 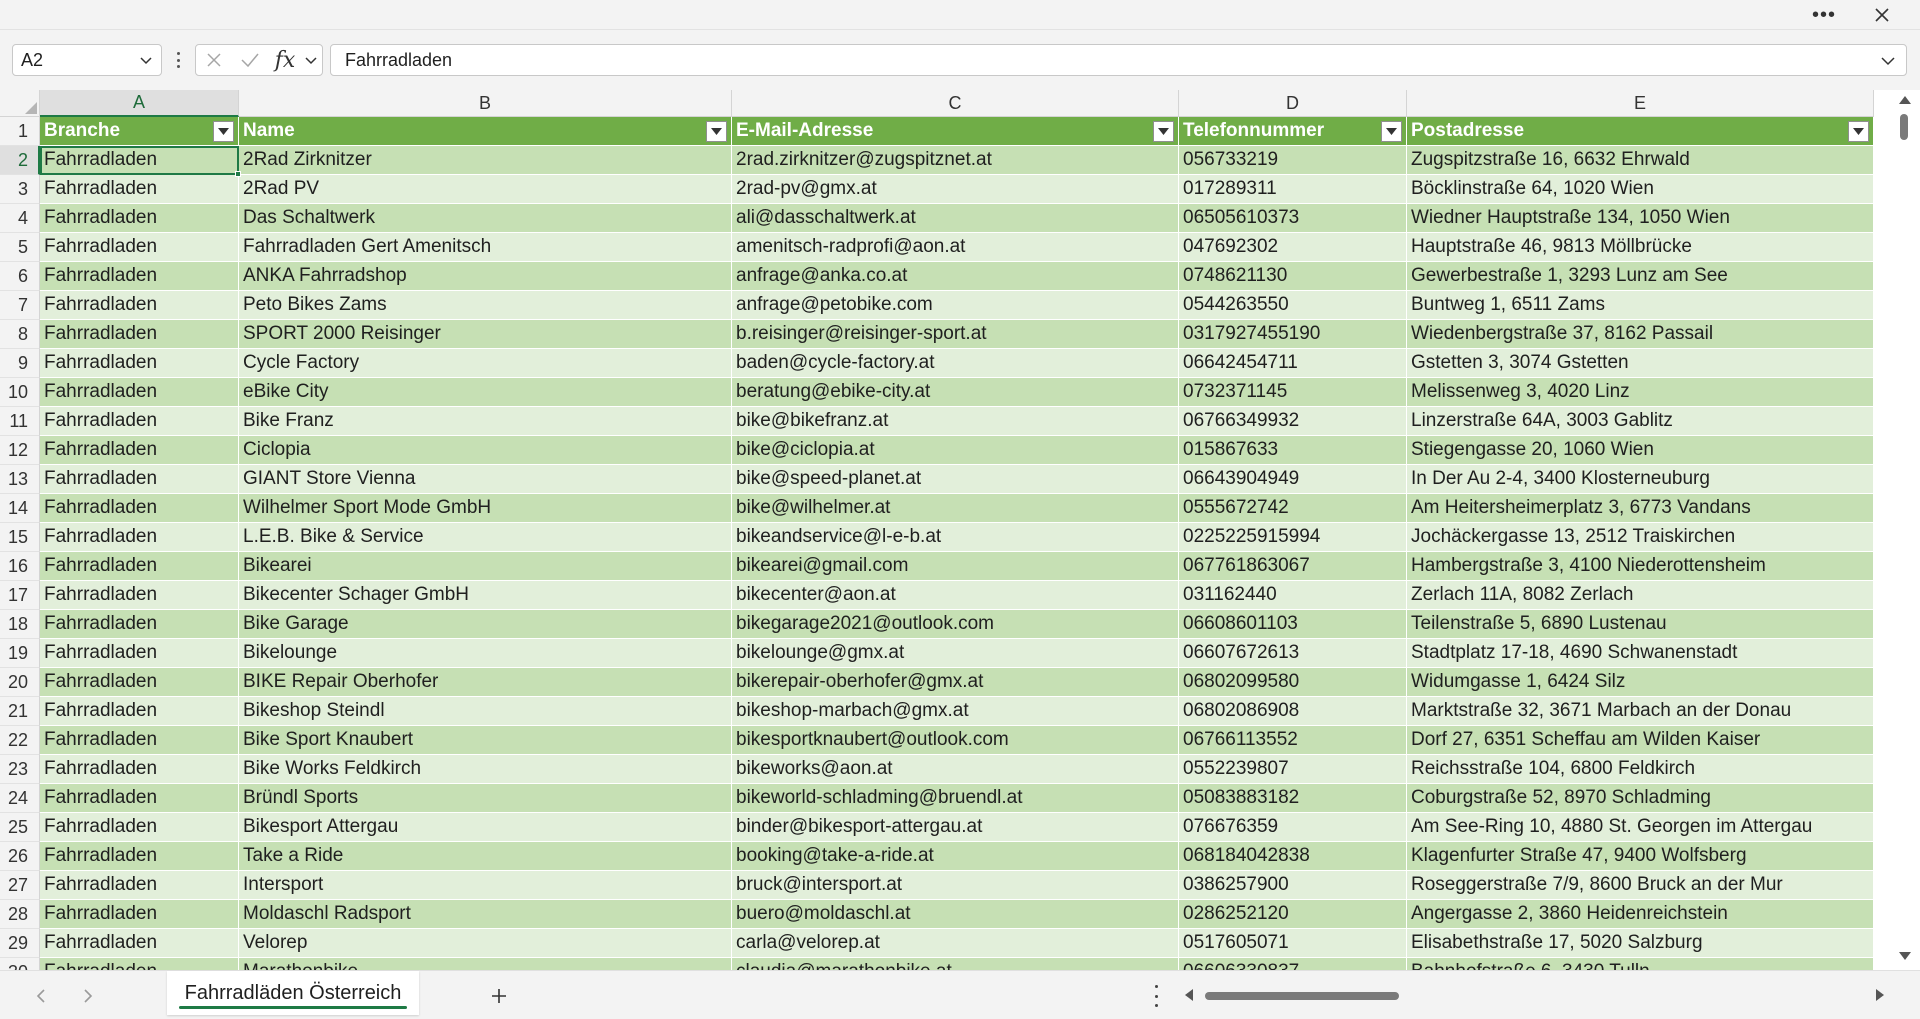 What do you see at coordinates (1640, 392) in the screenshot?
I see `cell-postadresse: Melissenweg 3, 4020 Linz` at bounding box center [1640, 392].